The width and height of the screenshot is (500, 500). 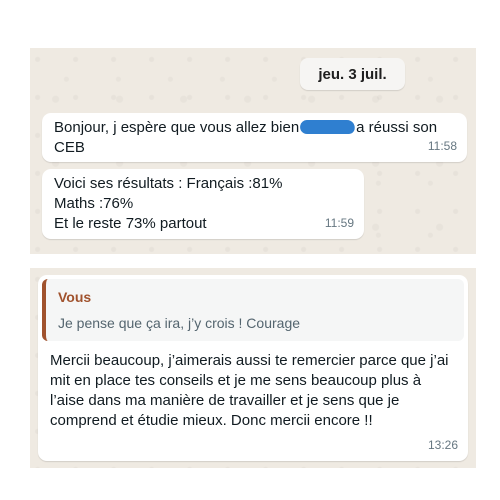 What do you see at coordinates (168, 183) in the screenshot?
I see `message-line: Voici ses résultats : Français :81%` at bounding box center [168, 183].